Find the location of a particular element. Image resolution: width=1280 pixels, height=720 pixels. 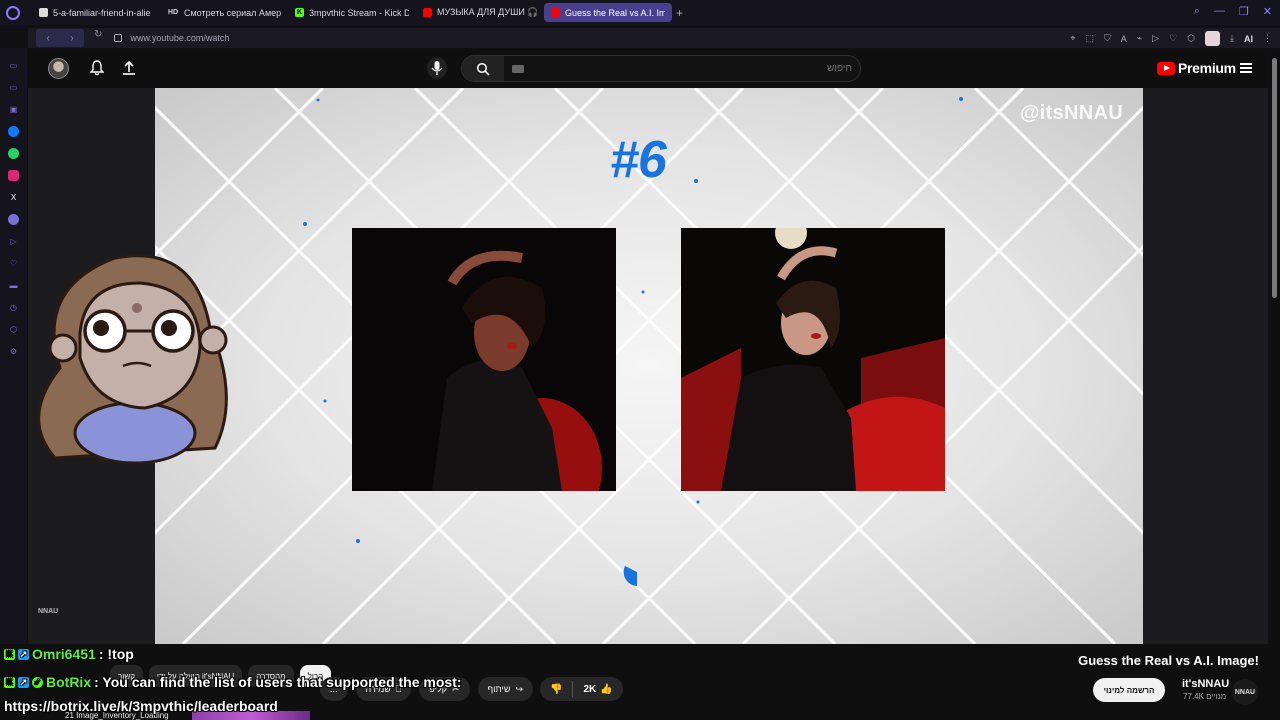

channel-watermark: @itsNNAU is located at coordinates (1071, 113).